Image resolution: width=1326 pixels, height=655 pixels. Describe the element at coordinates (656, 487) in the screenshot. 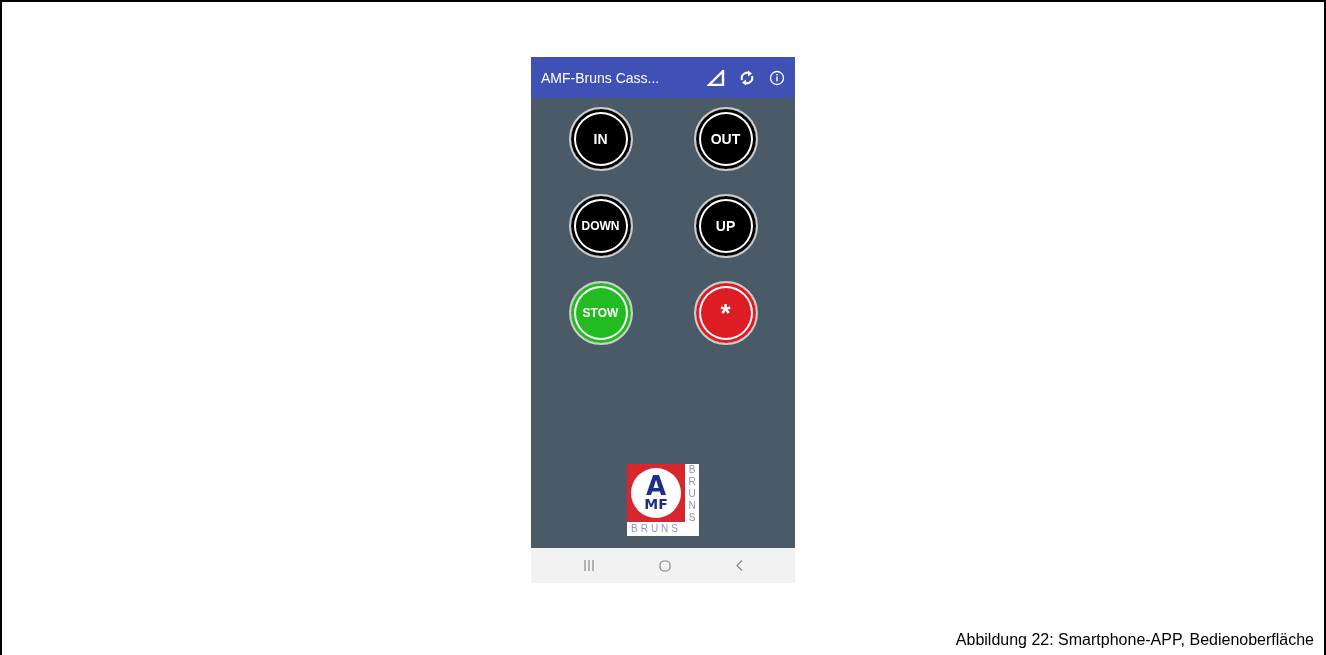

I see `logo-mark: A` at that location.